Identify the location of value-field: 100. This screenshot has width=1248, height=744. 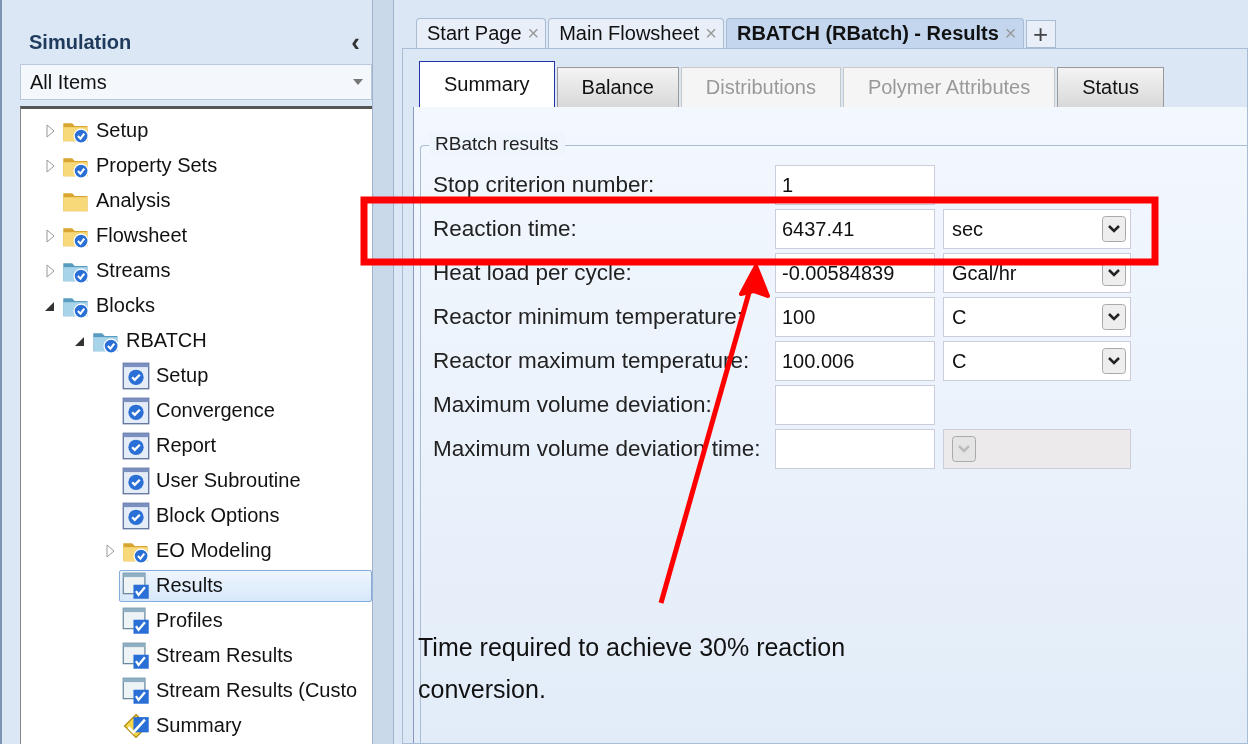
(855, 317).